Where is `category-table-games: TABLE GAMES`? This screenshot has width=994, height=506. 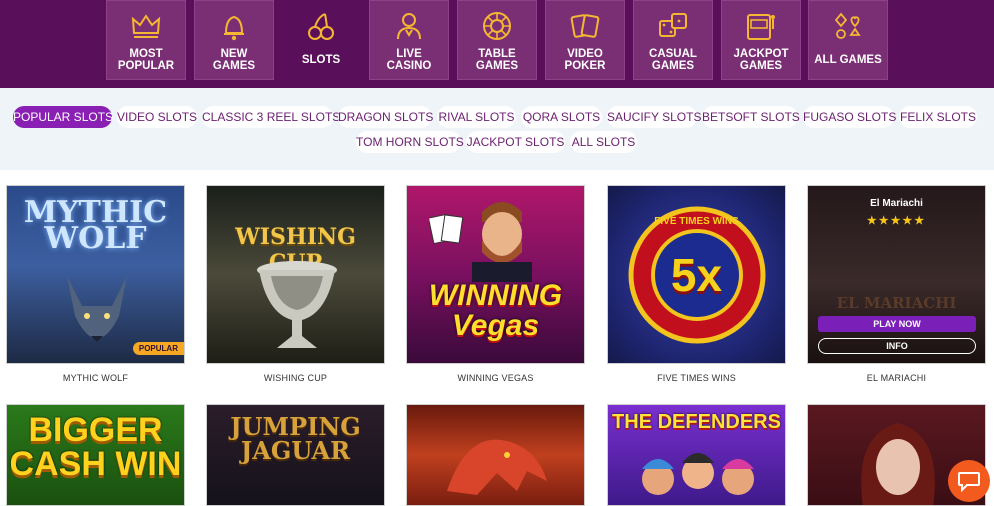
category-table-games: TABLE GAMES is located at coordinates (497, 40).